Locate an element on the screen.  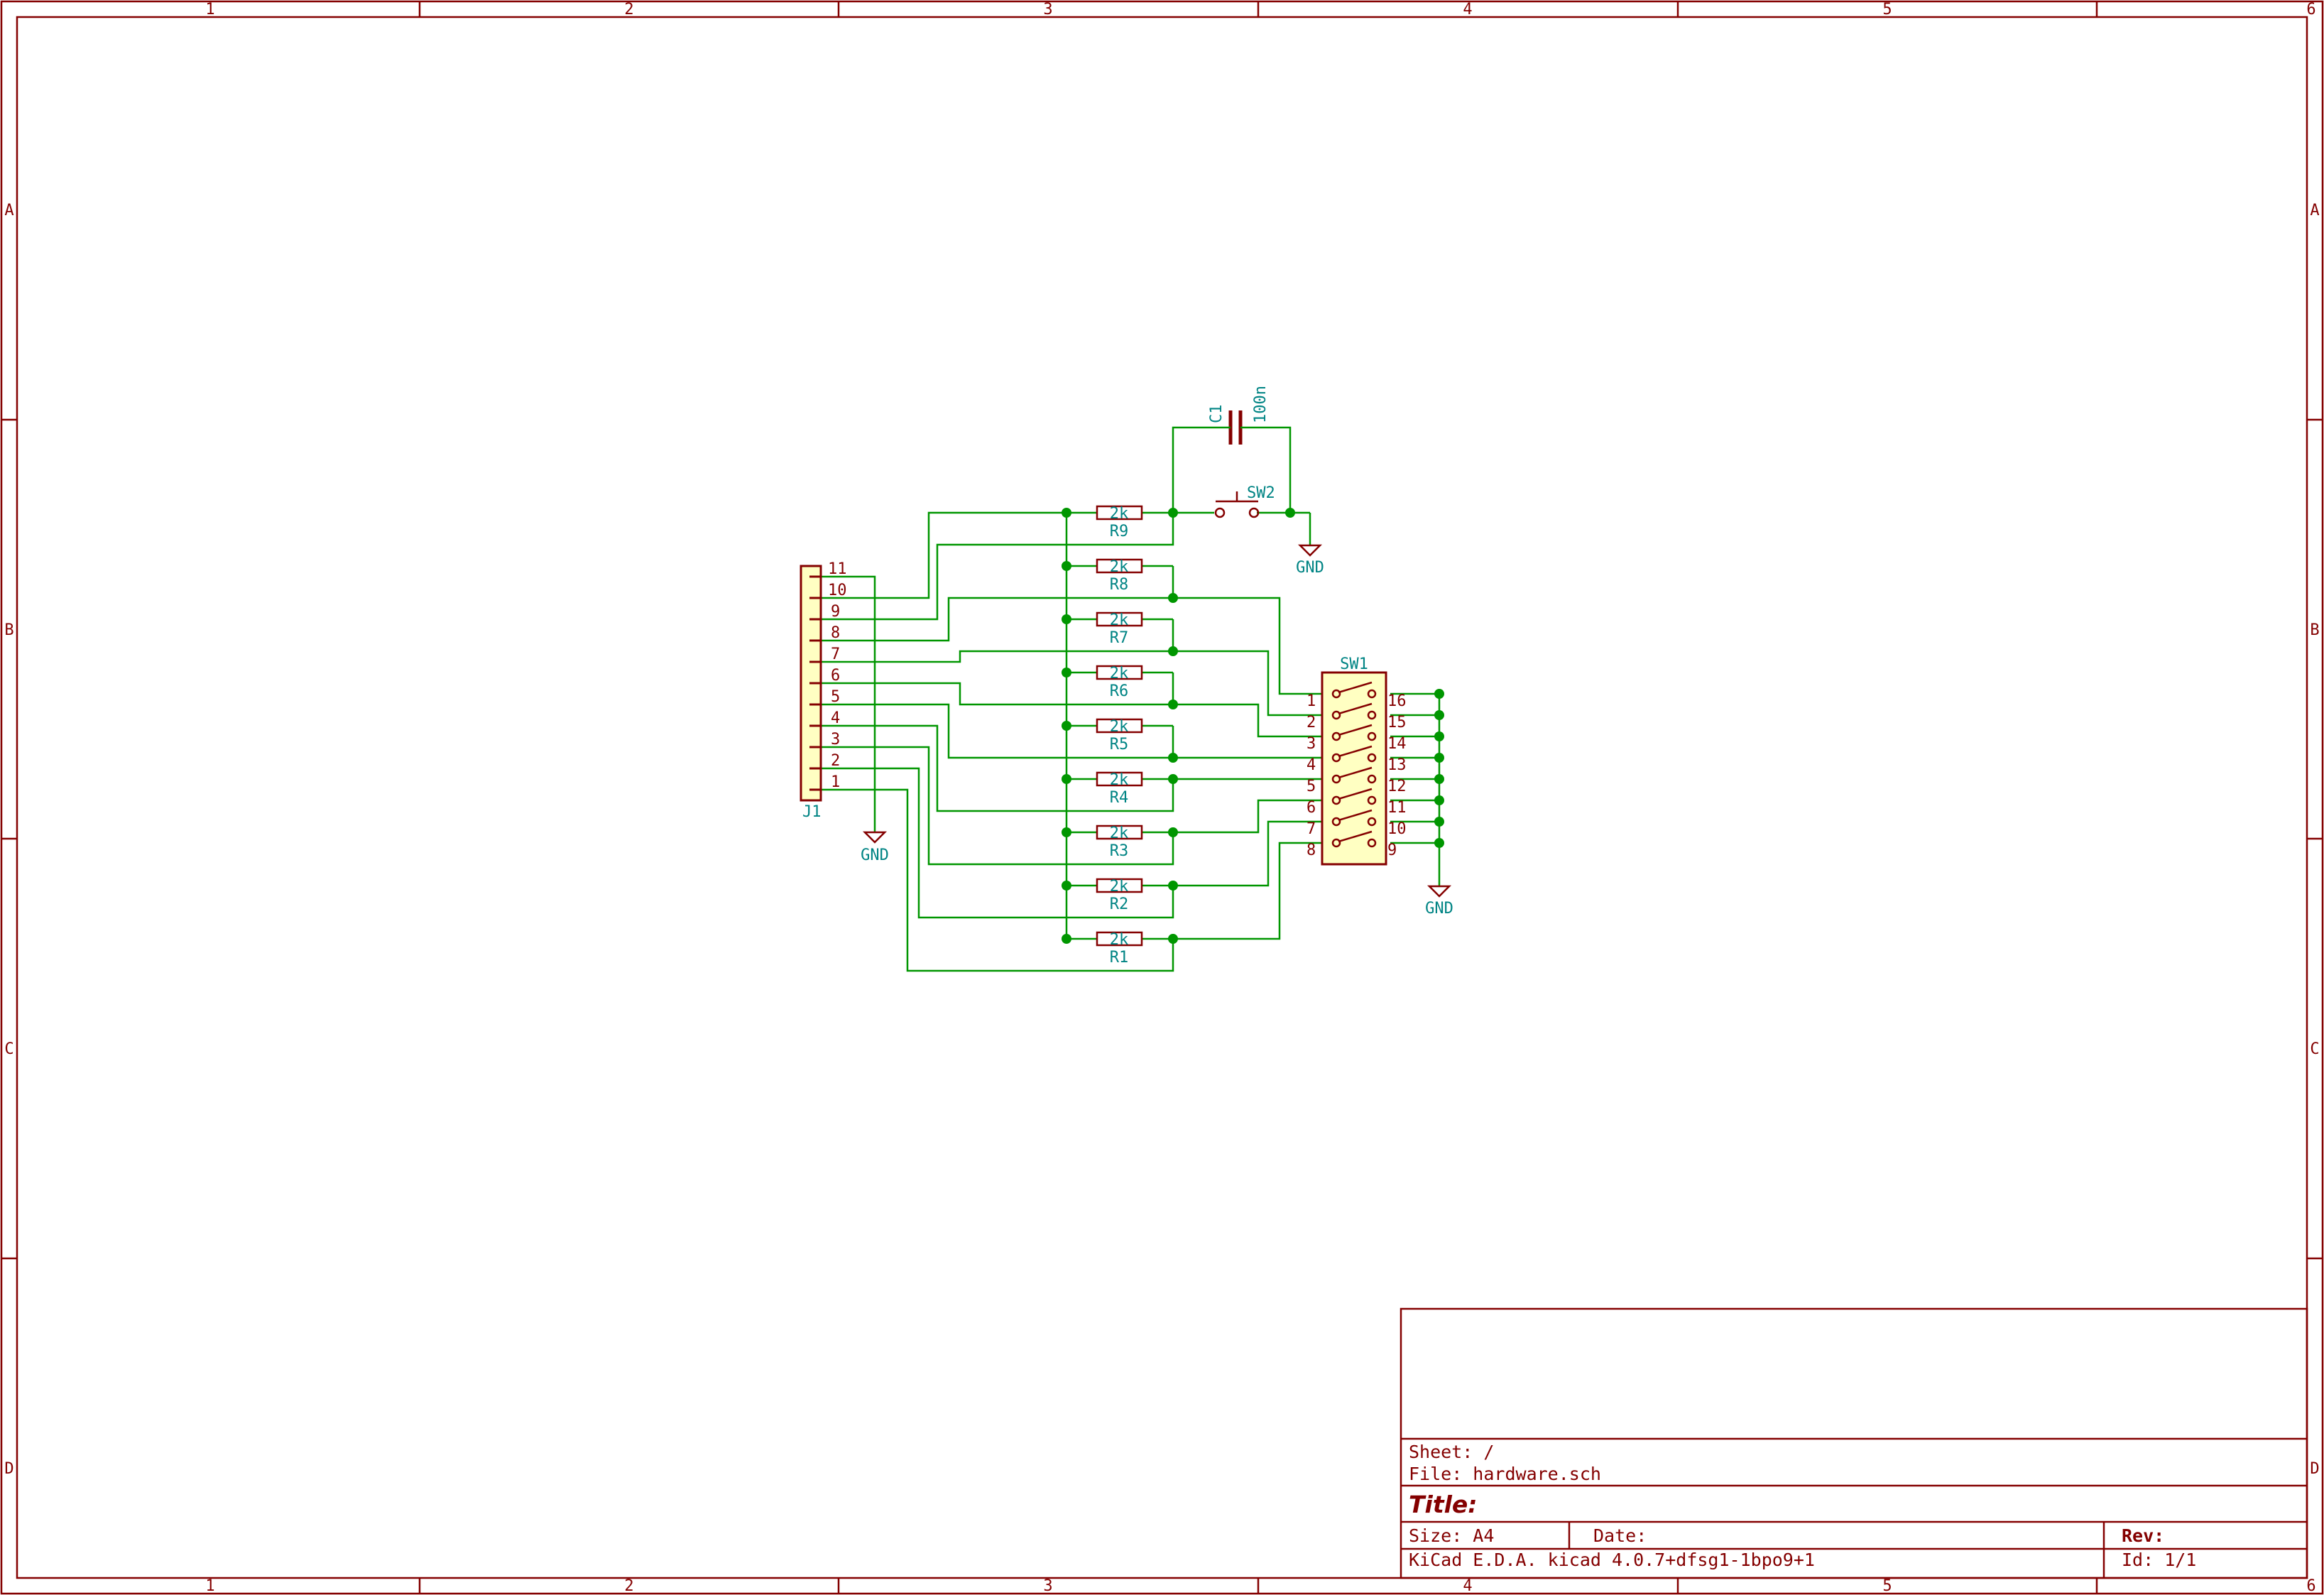
gnd-symbol-j1: GND is located at coordinates (875, 848).